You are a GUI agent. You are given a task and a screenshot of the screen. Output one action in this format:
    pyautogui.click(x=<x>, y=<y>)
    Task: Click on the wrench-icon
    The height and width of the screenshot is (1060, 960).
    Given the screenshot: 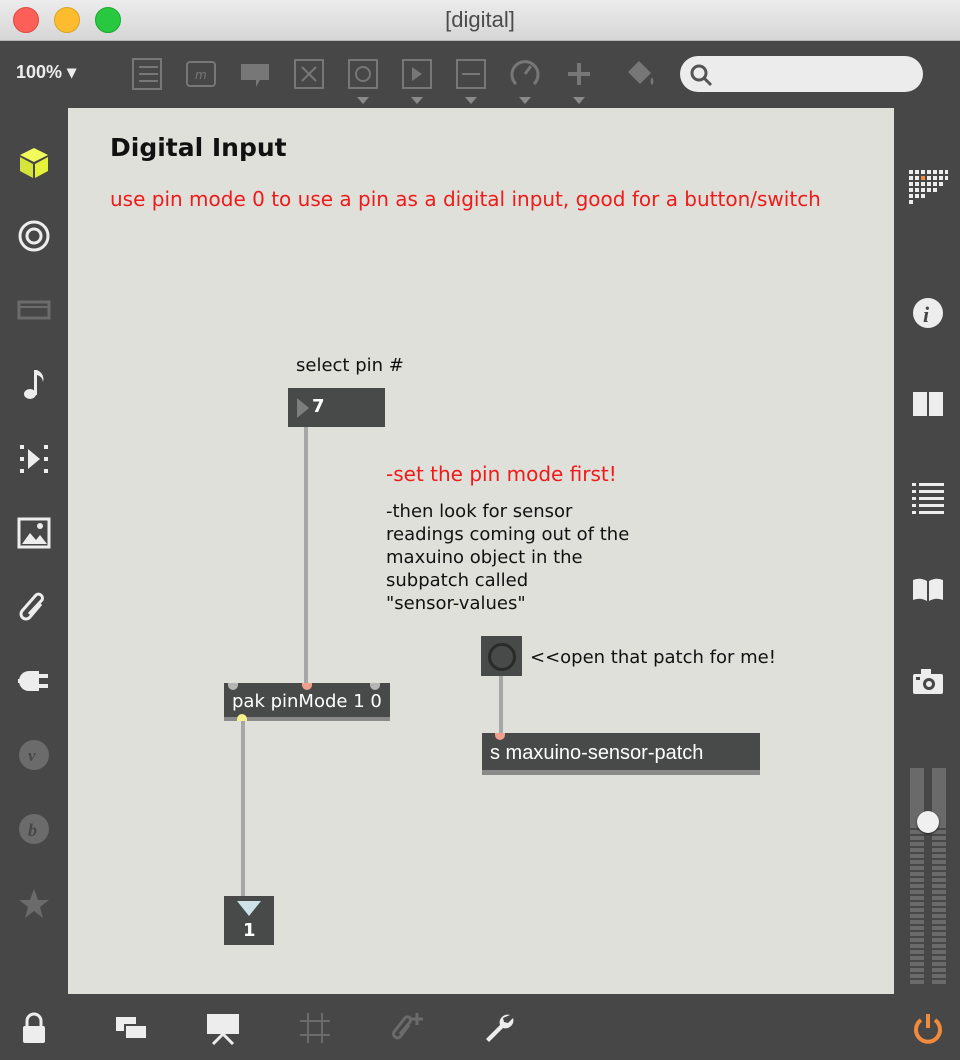 What is the action you would take?
    pyautogui.click(x=499, y=1028)
    